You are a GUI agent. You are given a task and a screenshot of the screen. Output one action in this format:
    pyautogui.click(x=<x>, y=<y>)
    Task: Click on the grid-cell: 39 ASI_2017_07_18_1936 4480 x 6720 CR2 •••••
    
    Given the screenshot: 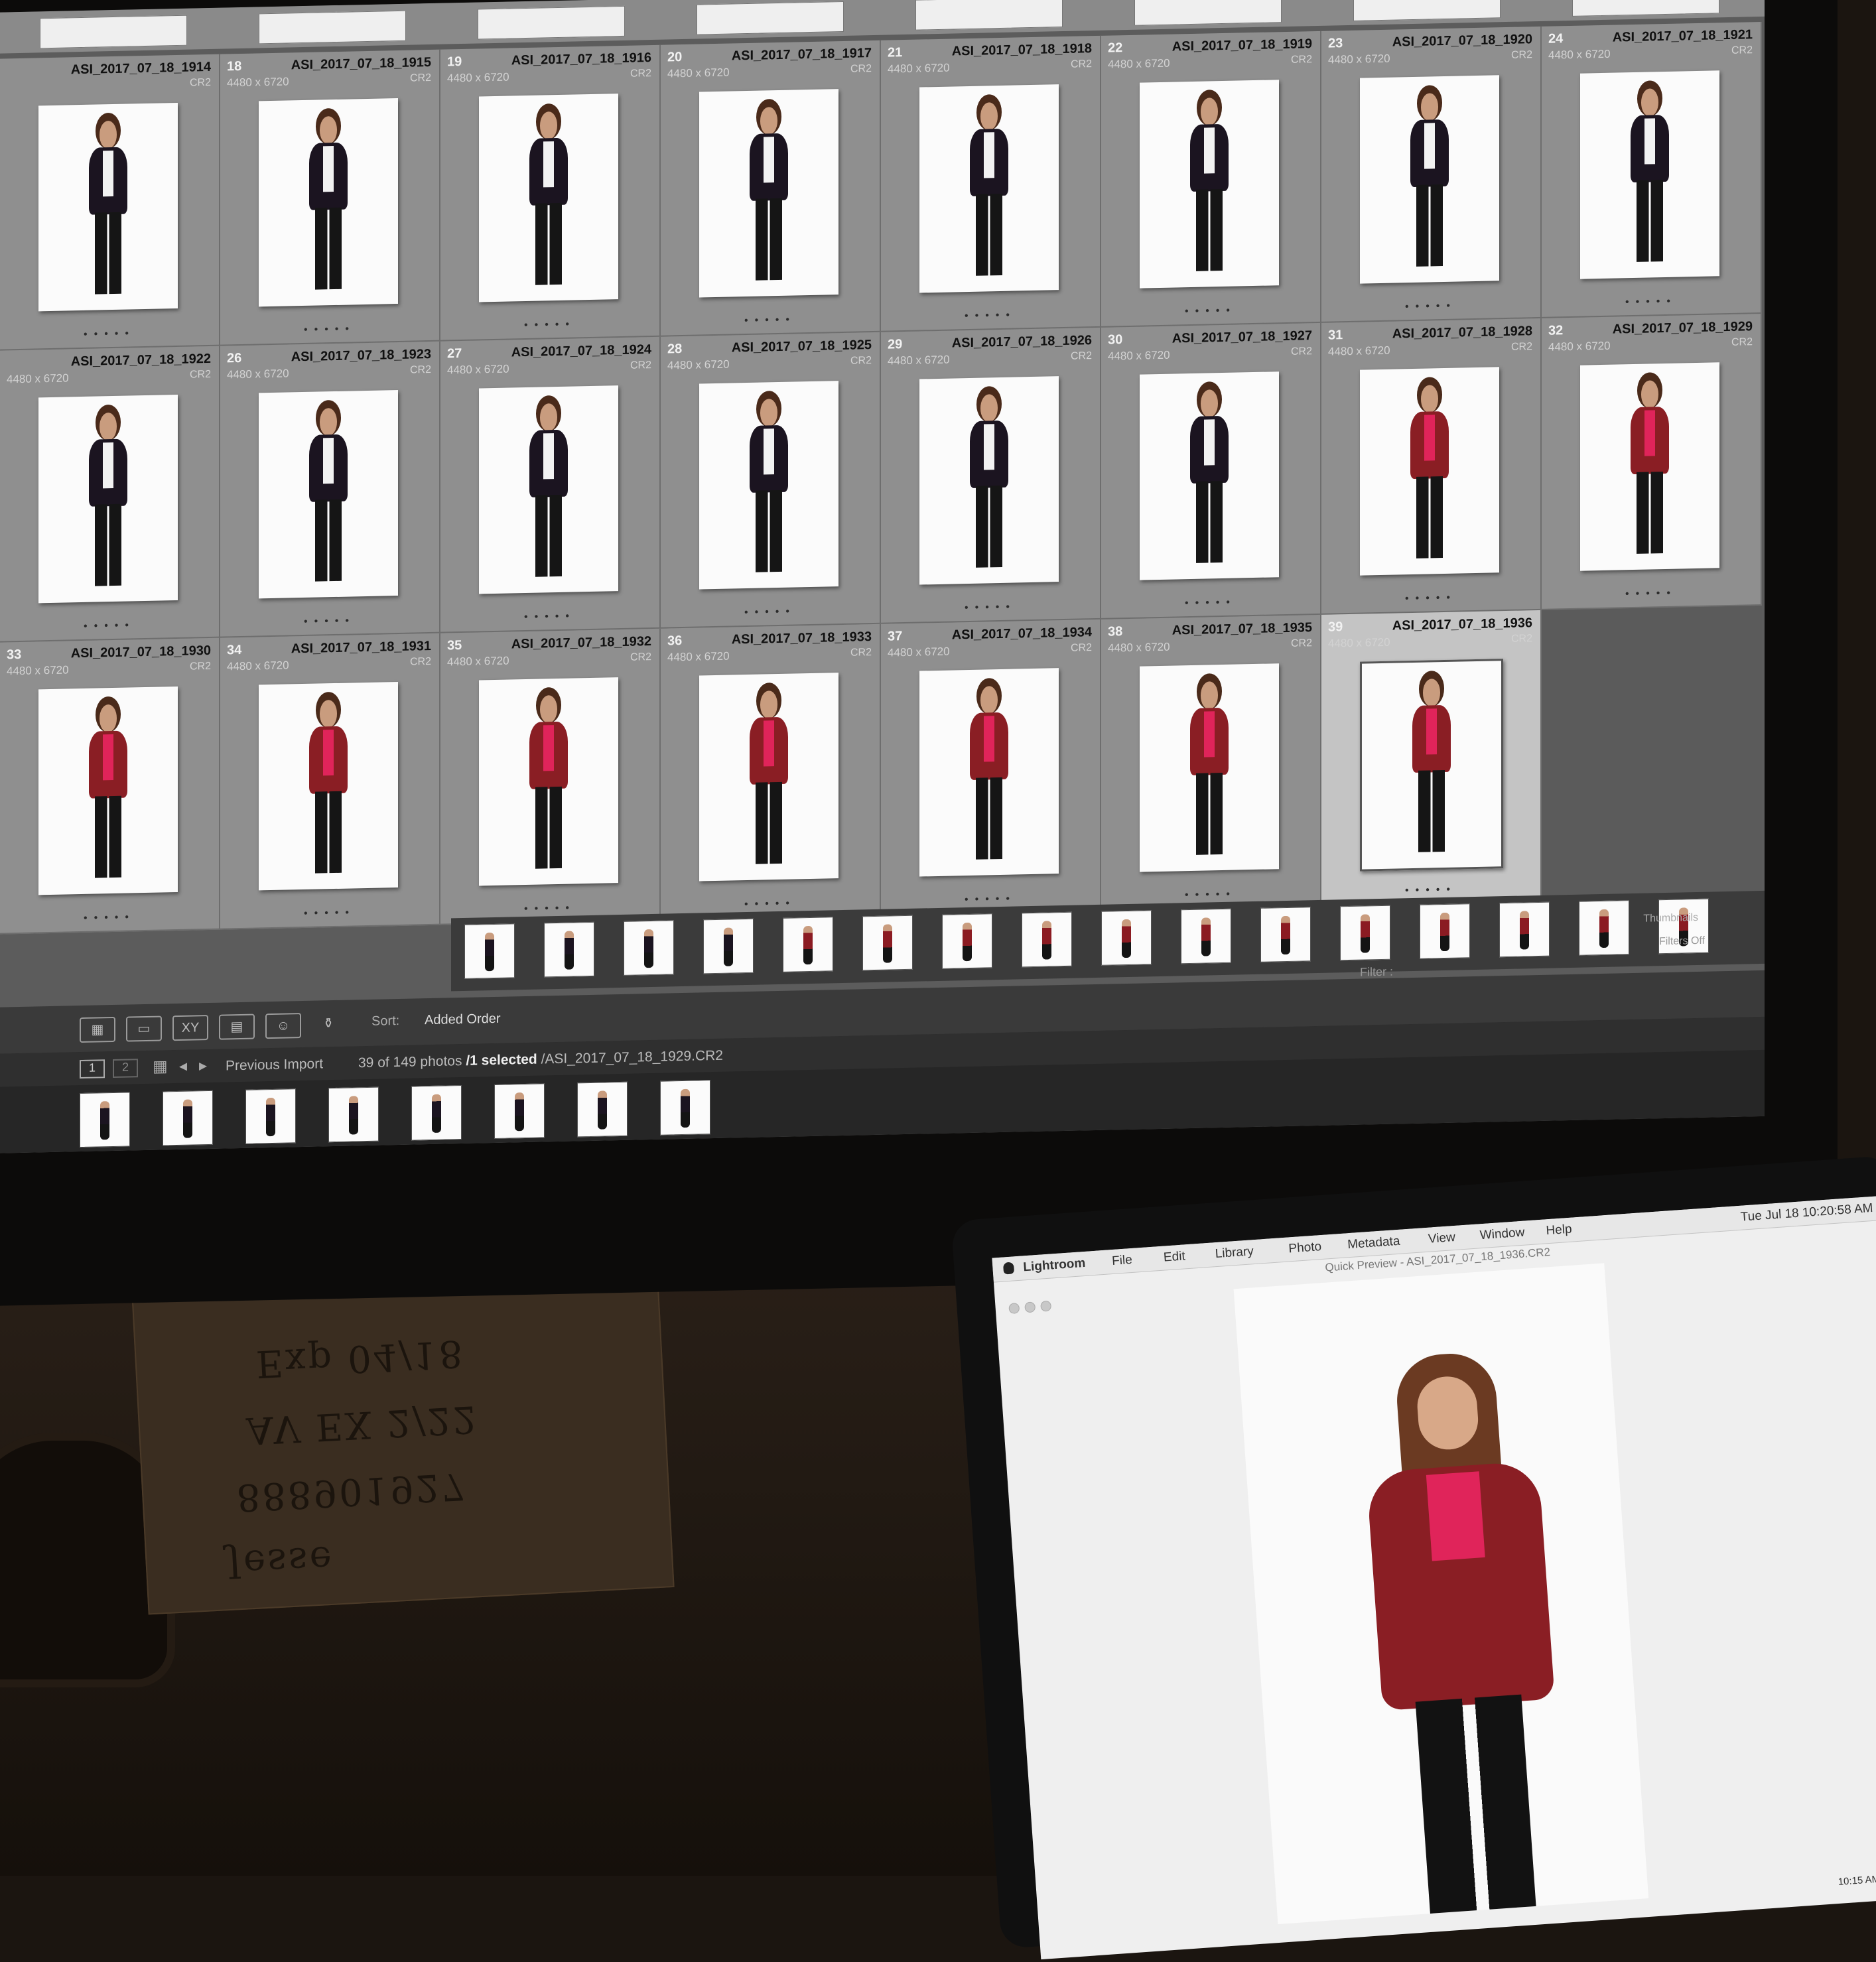 What is the action you would take?
    pyautogui.click(x=1431, y=758)
    